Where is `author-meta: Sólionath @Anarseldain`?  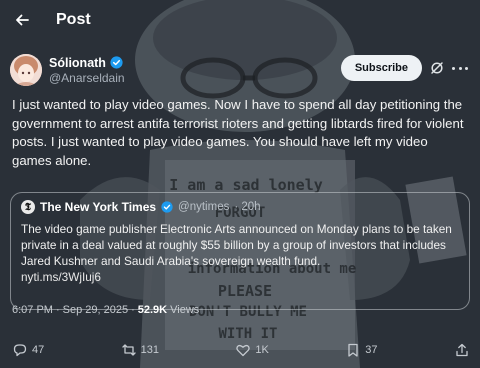 author-meta: Sólionath @Anarseldain is located at coordinates (87, 70).